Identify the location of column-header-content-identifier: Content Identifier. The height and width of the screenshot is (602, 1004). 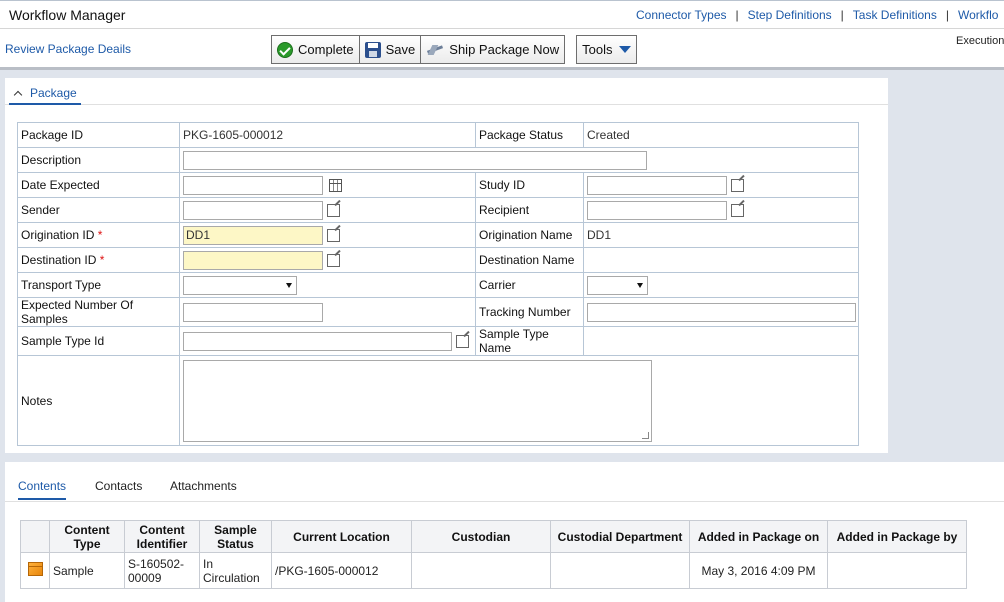
(162, 536).